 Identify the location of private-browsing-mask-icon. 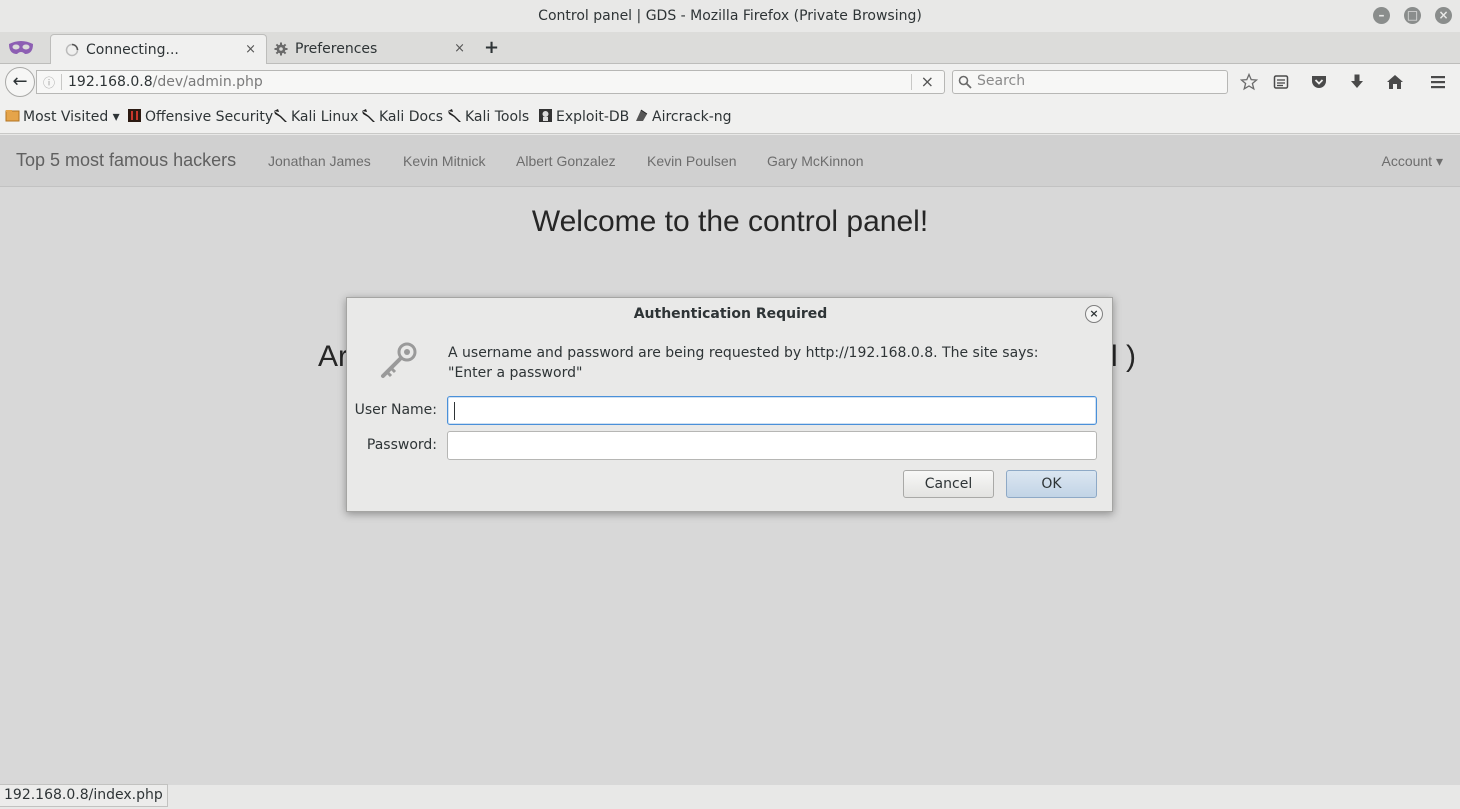
(21, 47).